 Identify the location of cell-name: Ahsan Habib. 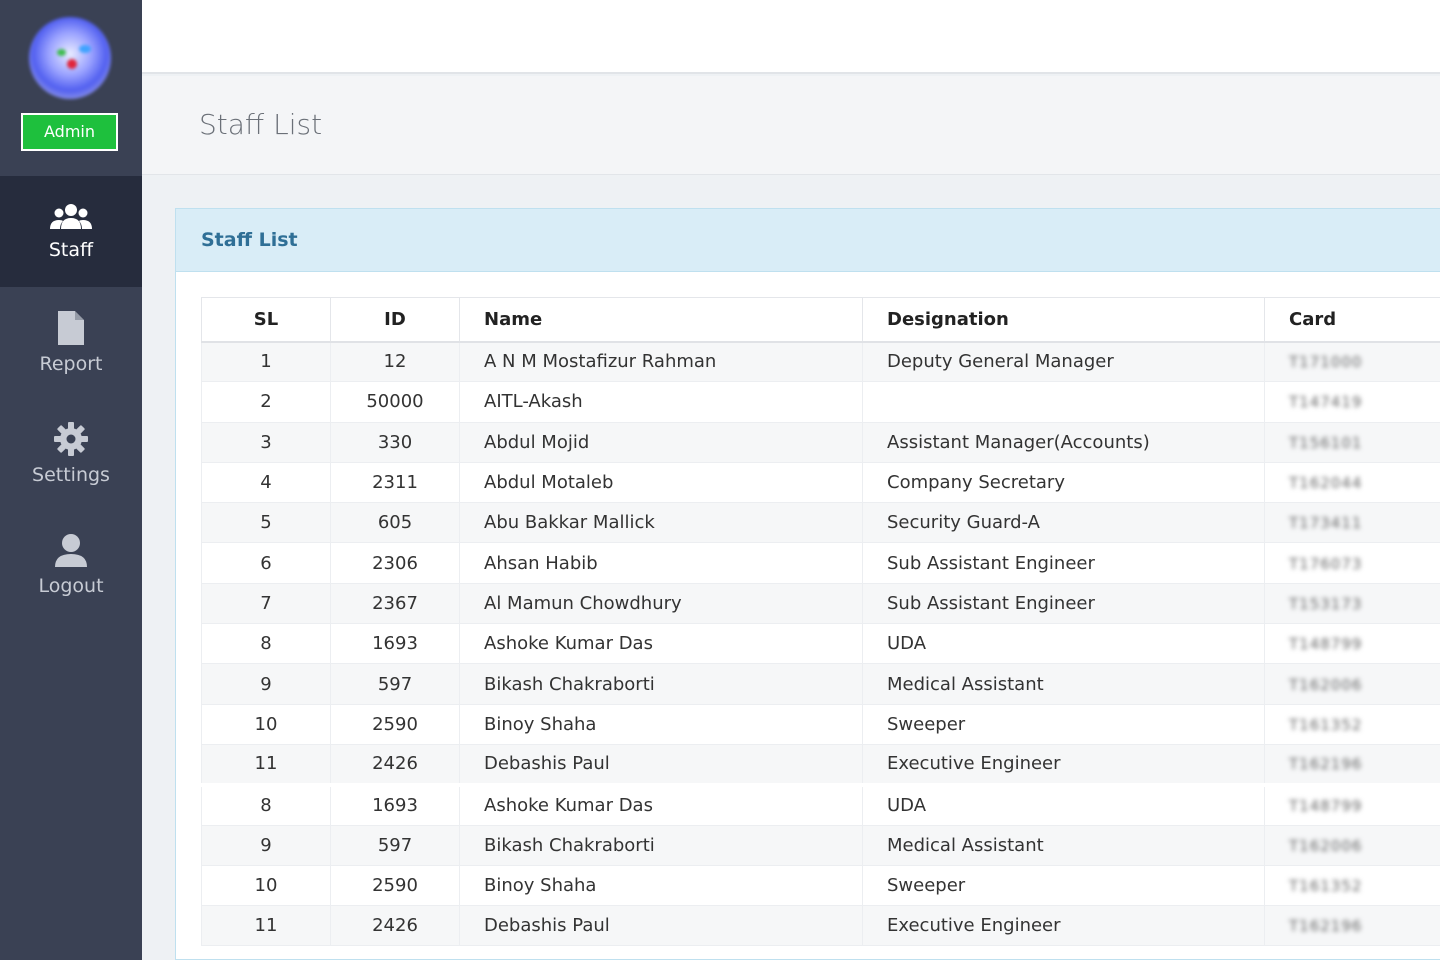
(661, 563).